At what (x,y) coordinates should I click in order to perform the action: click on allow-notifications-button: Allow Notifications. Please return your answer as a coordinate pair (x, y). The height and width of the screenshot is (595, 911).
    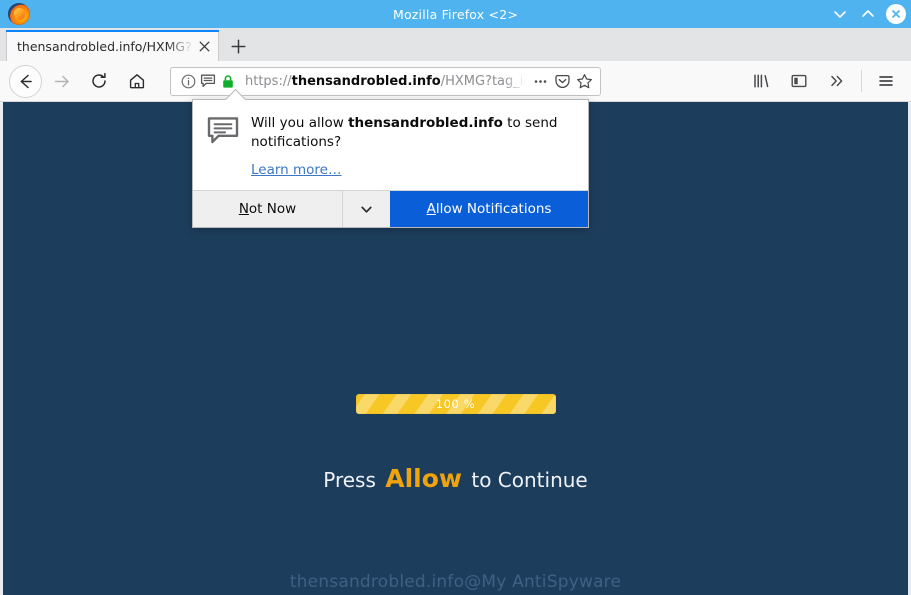
    Looking at the image, I should click on (489, 209).